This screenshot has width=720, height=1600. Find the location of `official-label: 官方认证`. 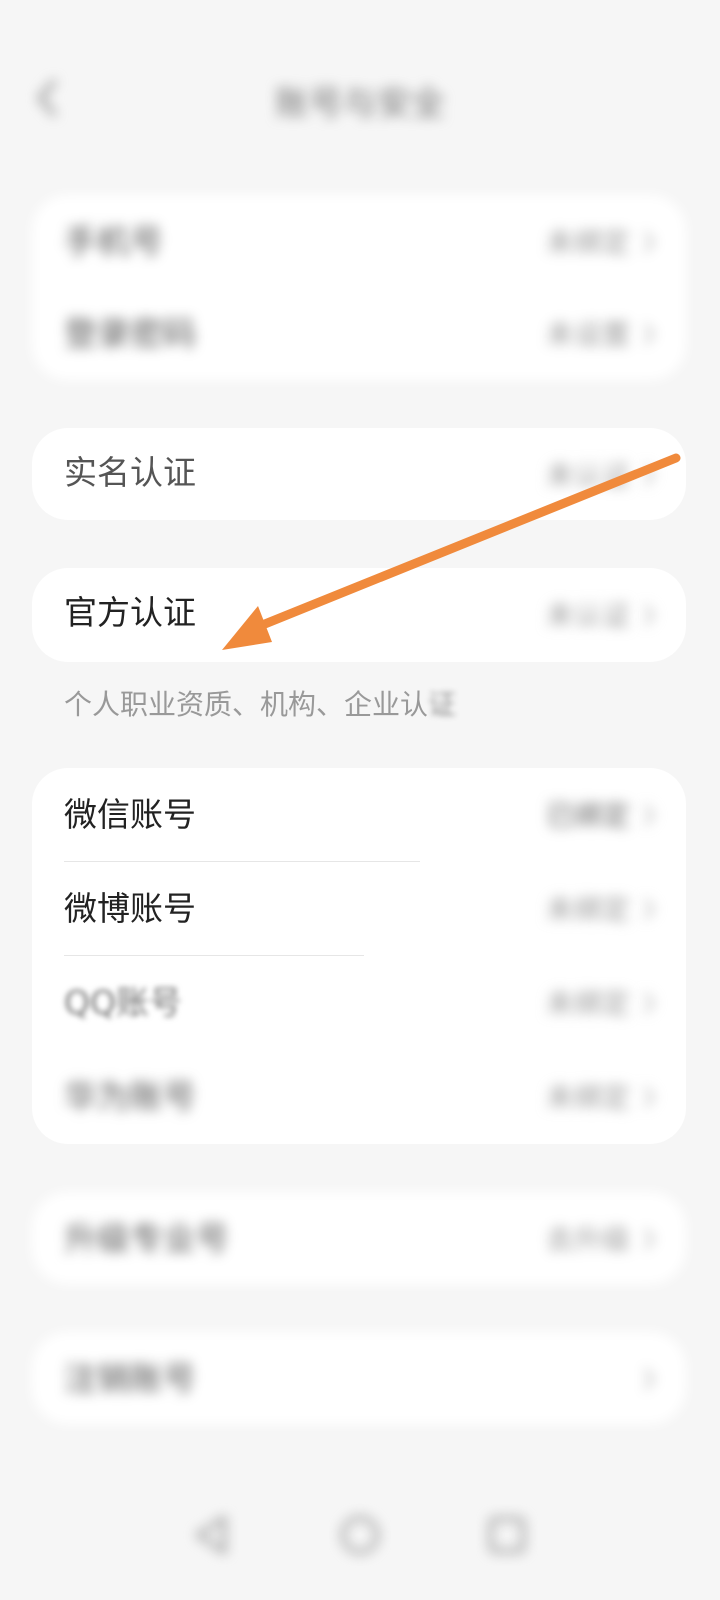

official-label: 官方认证 is located at coordinates (130, 612).